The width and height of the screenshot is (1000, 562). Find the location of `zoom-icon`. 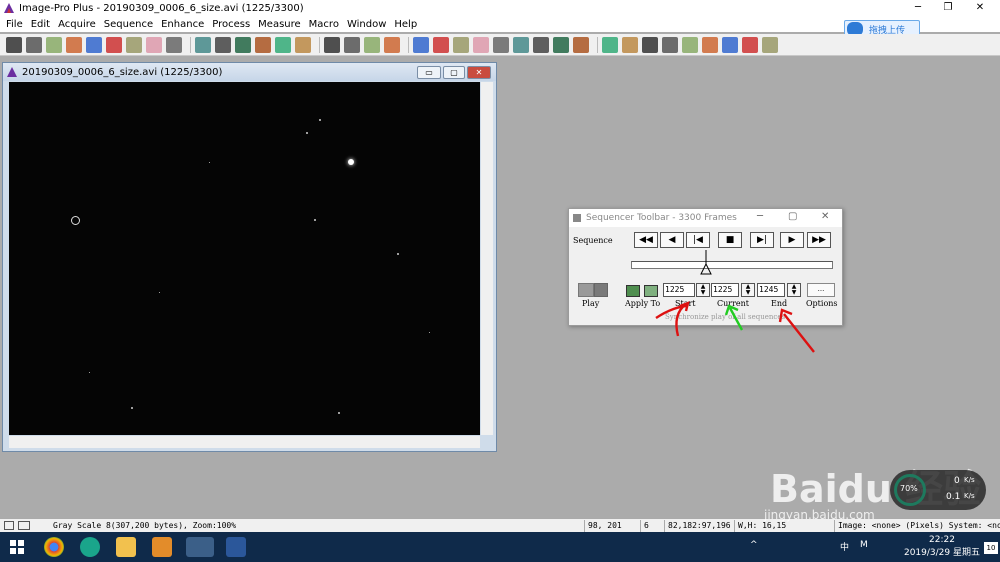

zoom-icon is located at coordinates (332, 44).